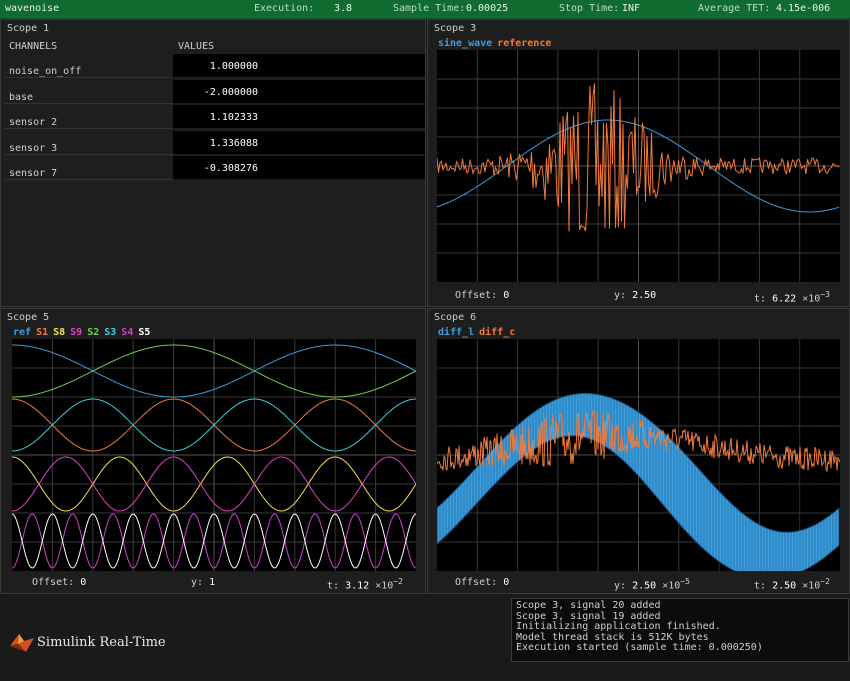  Describe the element at coordinates (45, 71) in the screenshot. I see `channel-name: noise_on_off` at that location.